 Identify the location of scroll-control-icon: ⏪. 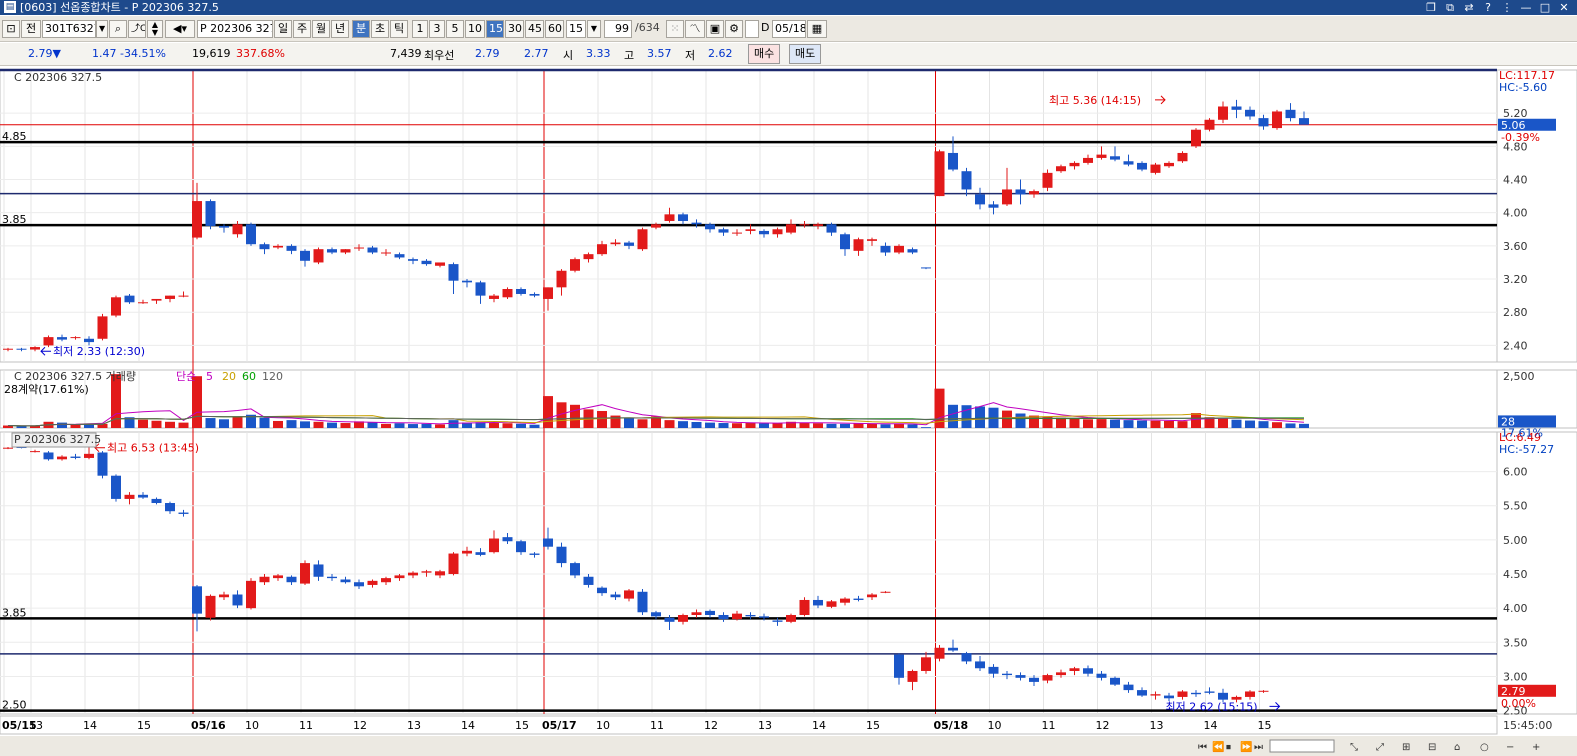
(1218, 746).